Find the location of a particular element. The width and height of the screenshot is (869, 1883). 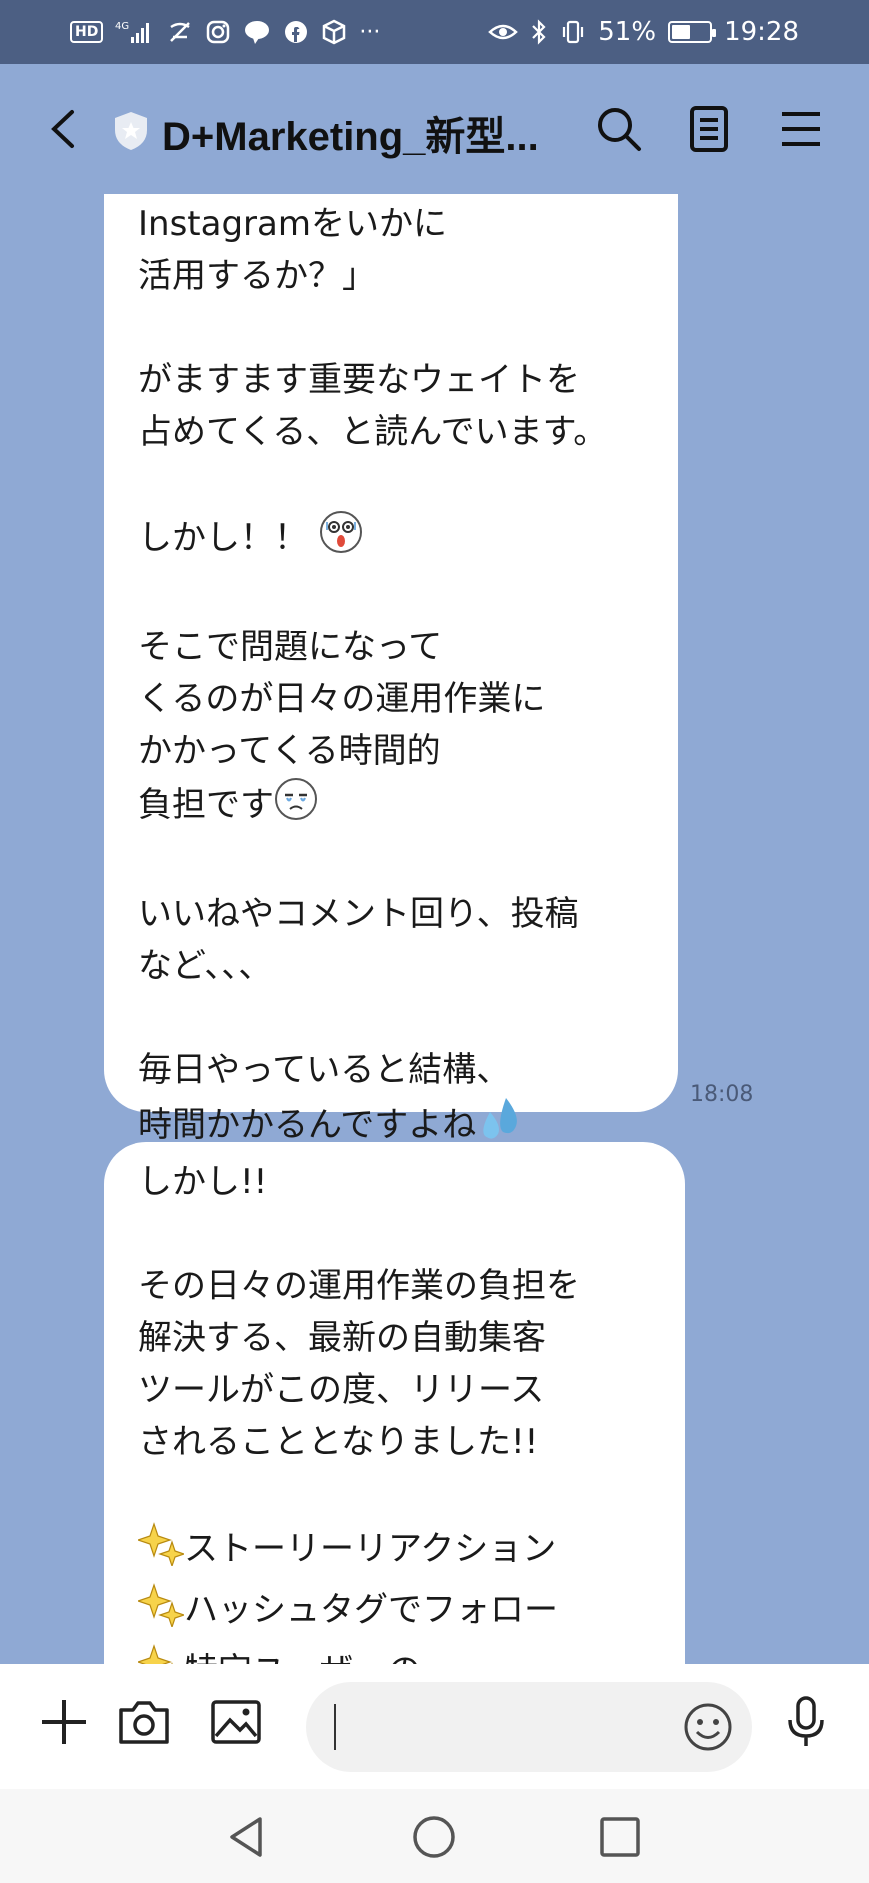

message-line: Instagramをいかに is located at coordinates (292, 224).